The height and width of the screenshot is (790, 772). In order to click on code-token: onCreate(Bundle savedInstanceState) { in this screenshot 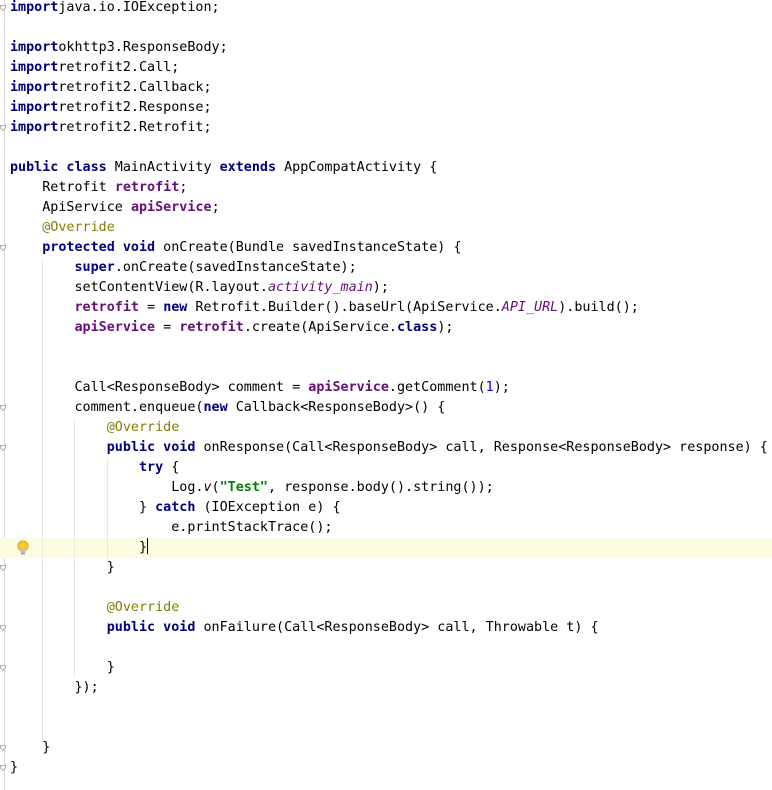, I will do `click(308, 247)`.